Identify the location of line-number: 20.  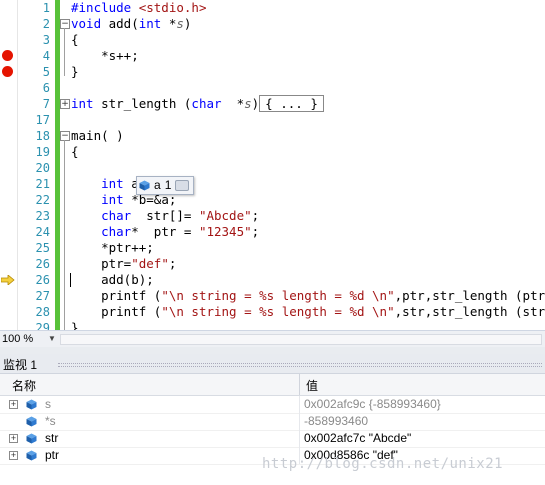
(42, 168).